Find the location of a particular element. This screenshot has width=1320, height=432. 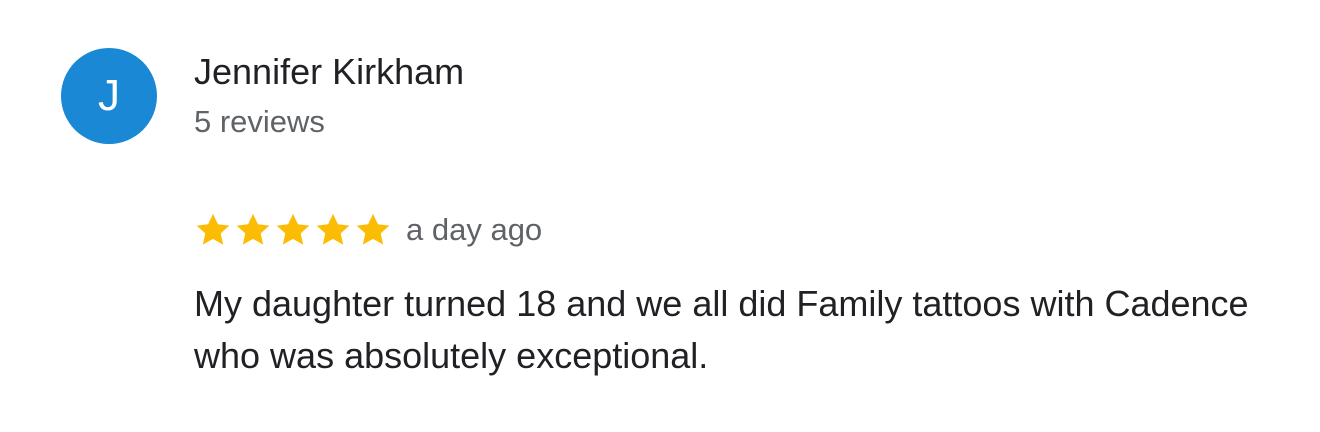

author-review-count: 5 reviews is located at coordinates (259, 122).